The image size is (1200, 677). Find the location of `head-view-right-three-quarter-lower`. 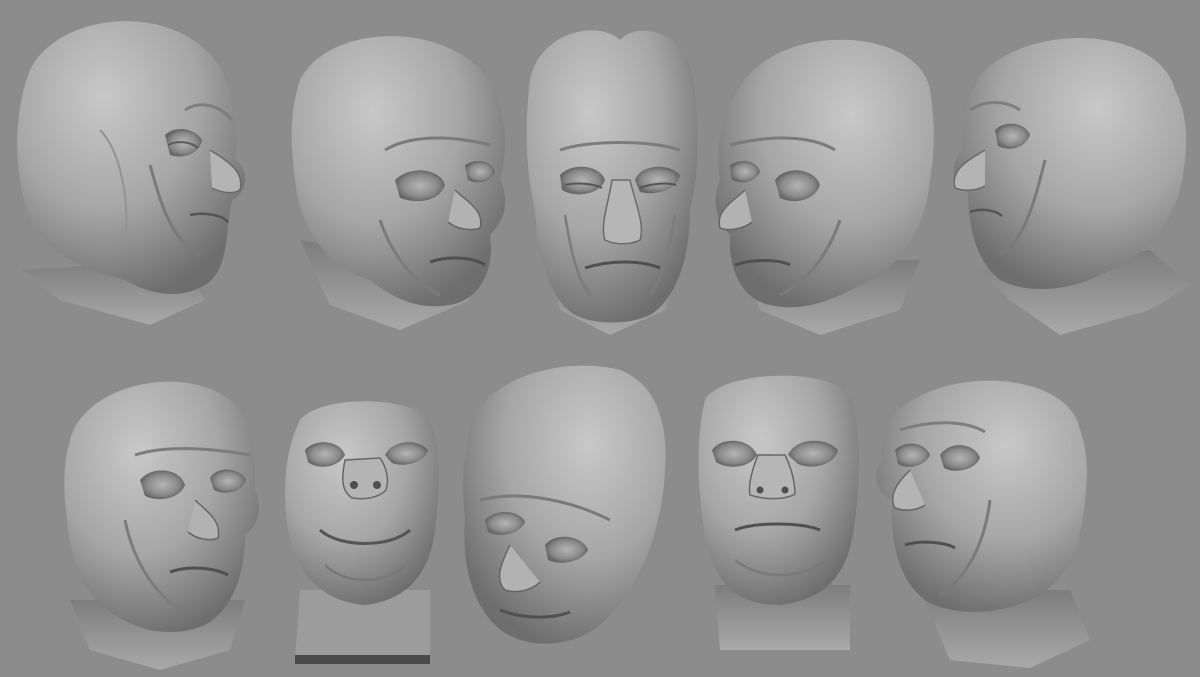

head-view-right-three-quarter-lower is located at coordinates (161, 525).